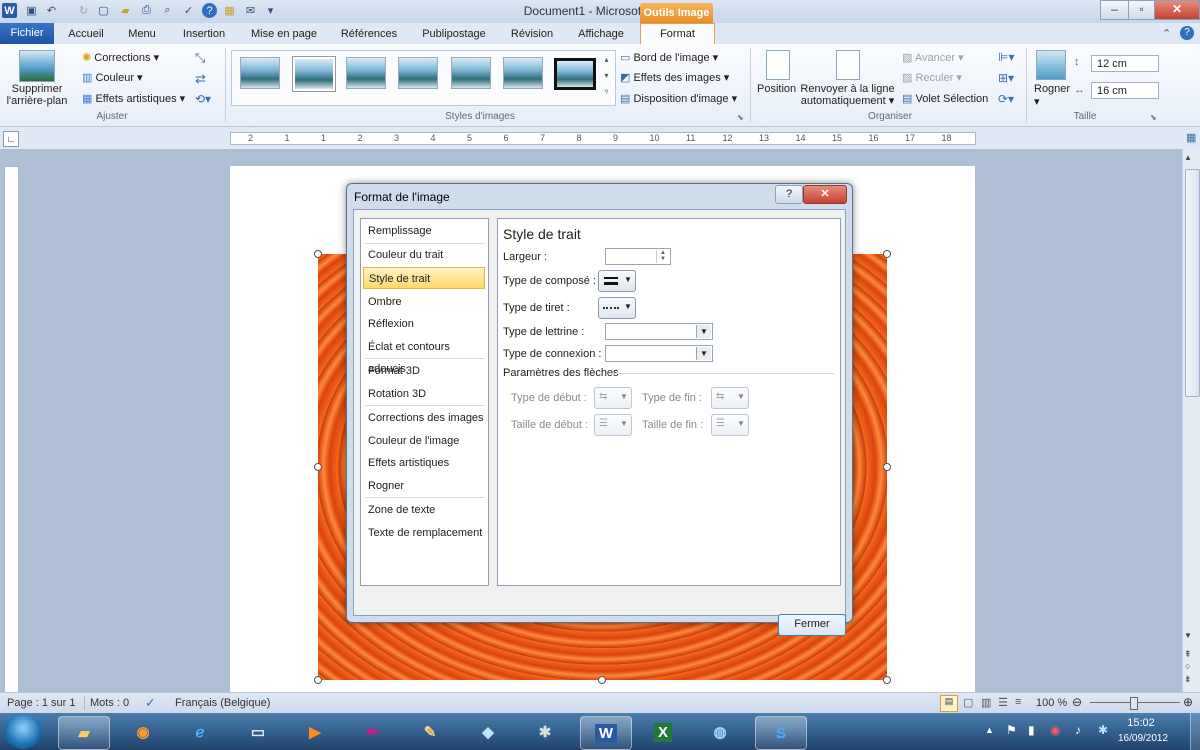  What do you see at coordinates (424, 255) in the screenshot?
I see `nav-couleur-trait: Couleur du trait` at bounding box center [424, 255].